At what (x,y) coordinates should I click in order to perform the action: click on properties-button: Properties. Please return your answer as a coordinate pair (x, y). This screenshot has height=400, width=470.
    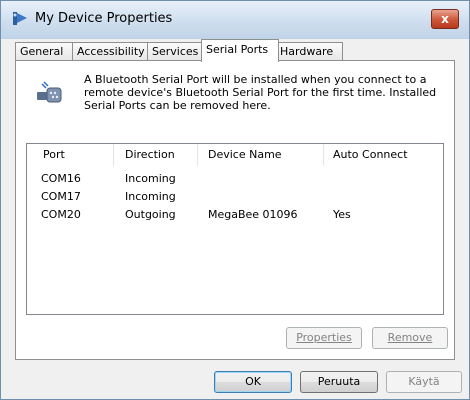
    Looking at the image, I should click on (324, 338).